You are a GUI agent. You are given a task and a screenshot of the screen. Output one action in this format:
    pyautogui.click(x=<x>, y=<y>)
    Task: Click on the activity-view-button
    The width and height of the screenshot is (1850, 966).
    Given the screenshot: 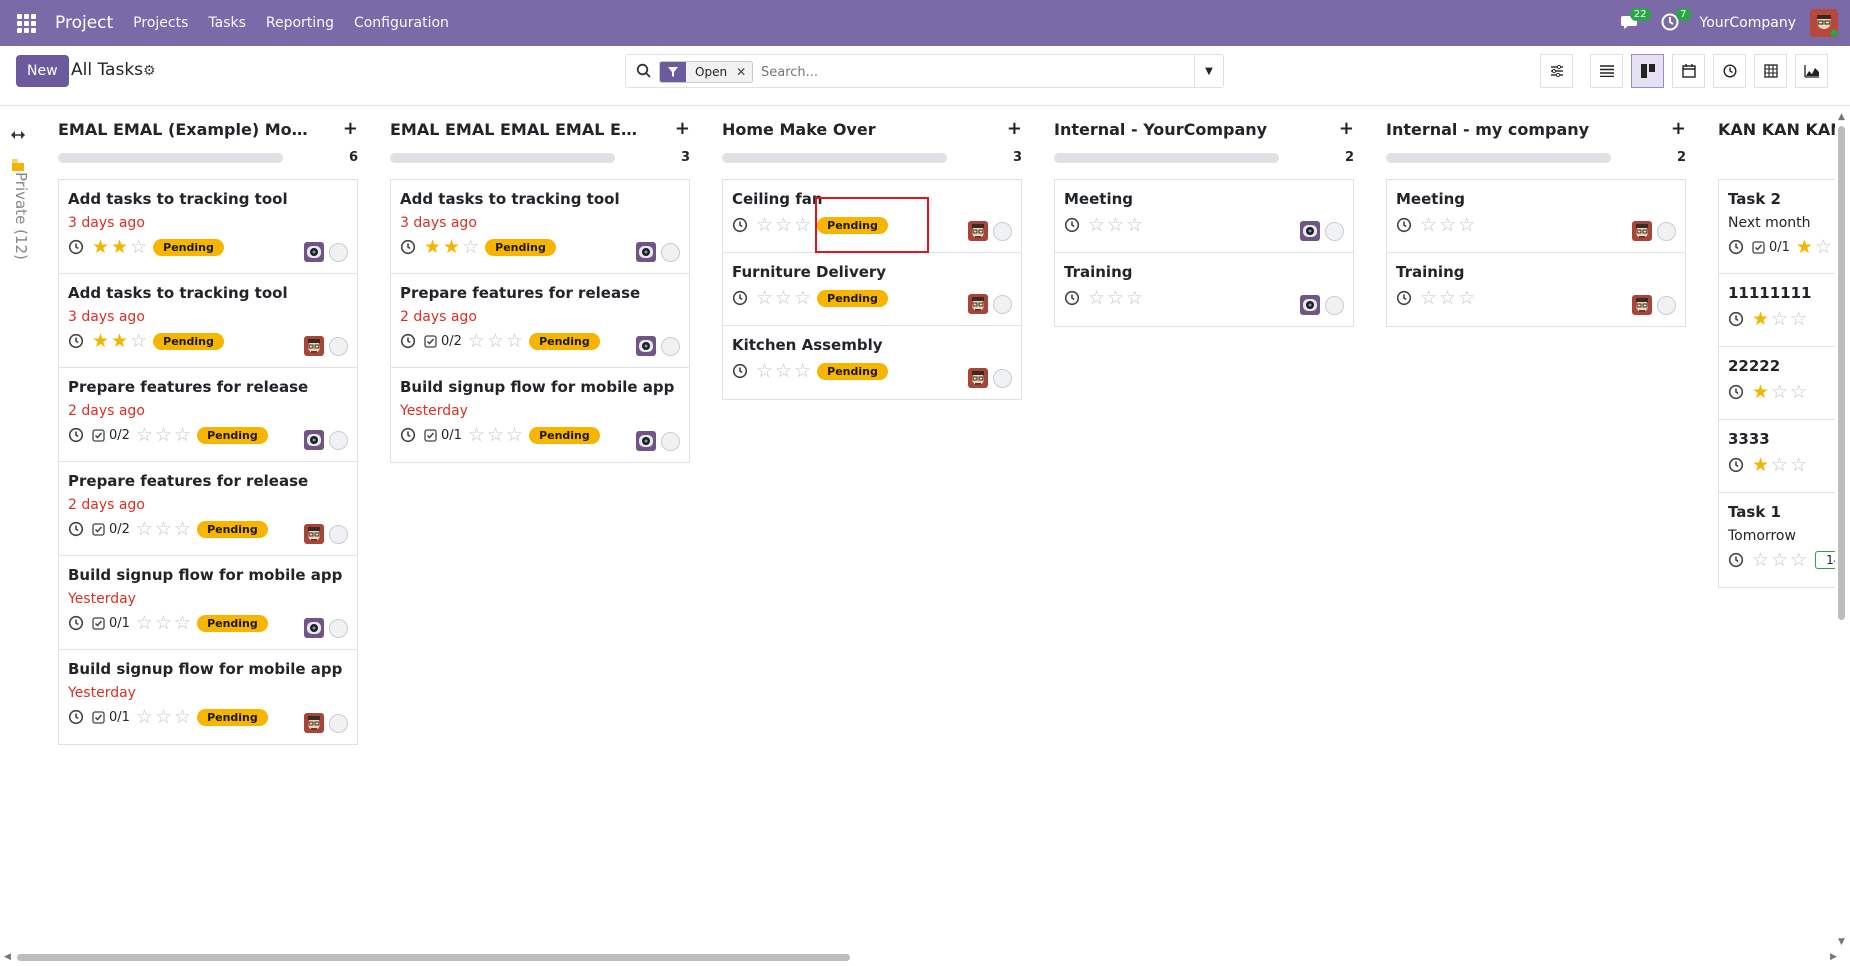 What is the action you would take?
    pyautogui.click(x=1729, y=71)
    